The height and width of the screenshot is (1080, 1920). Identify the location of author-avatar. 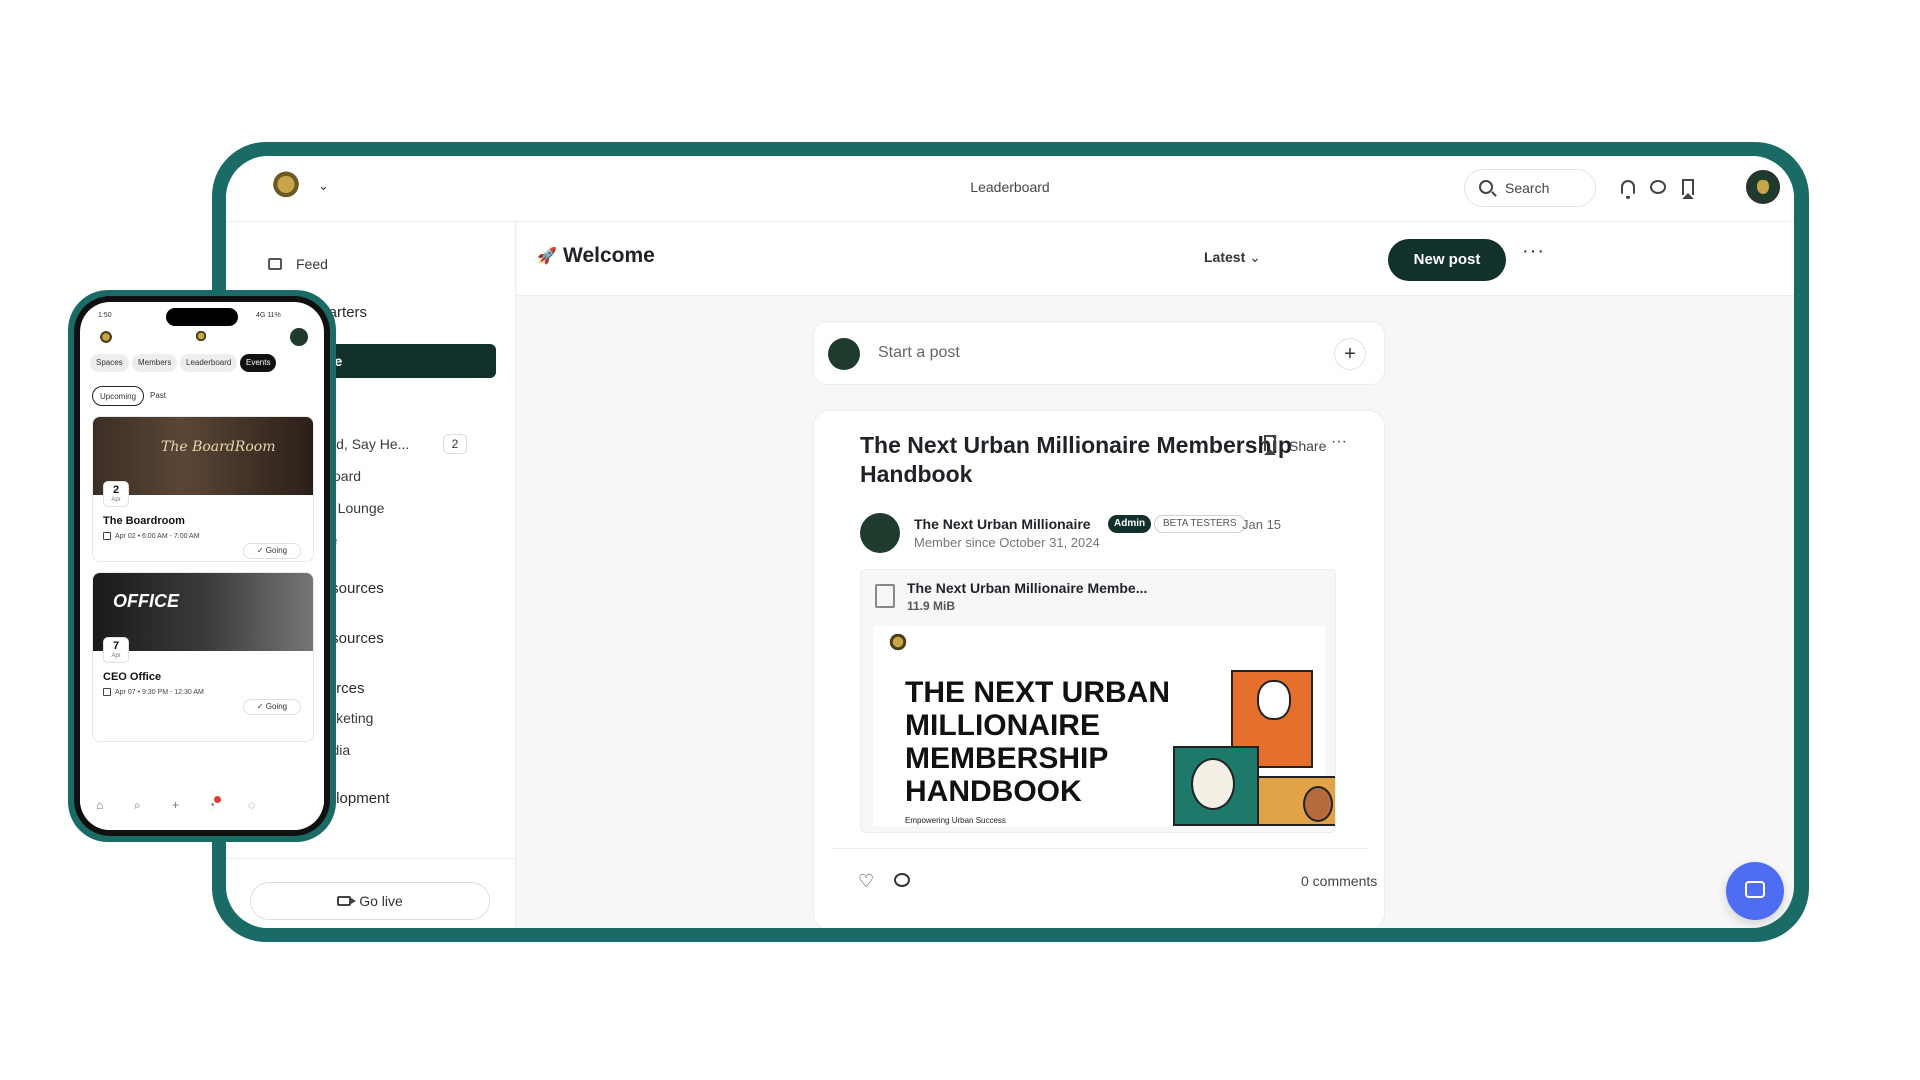
(880, 533).